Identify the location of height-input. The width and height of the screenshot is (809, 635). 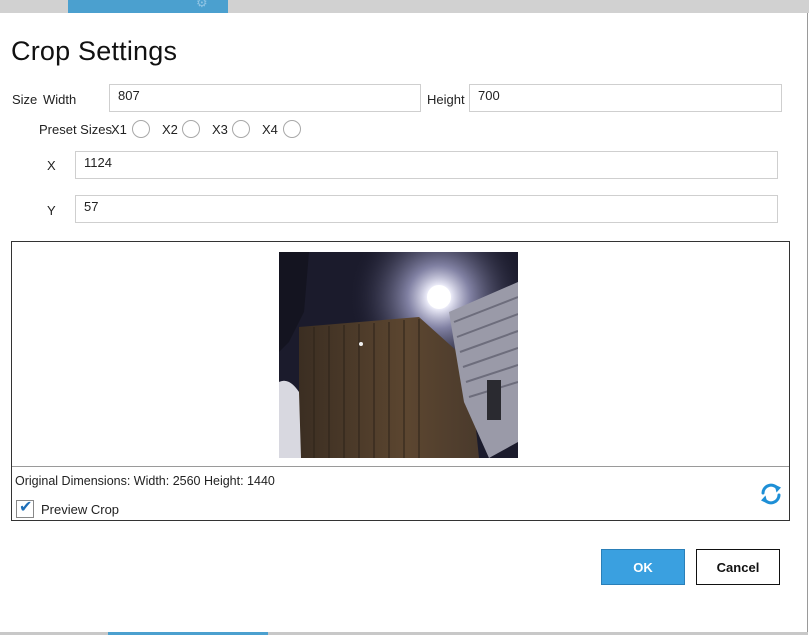
(625, 98).